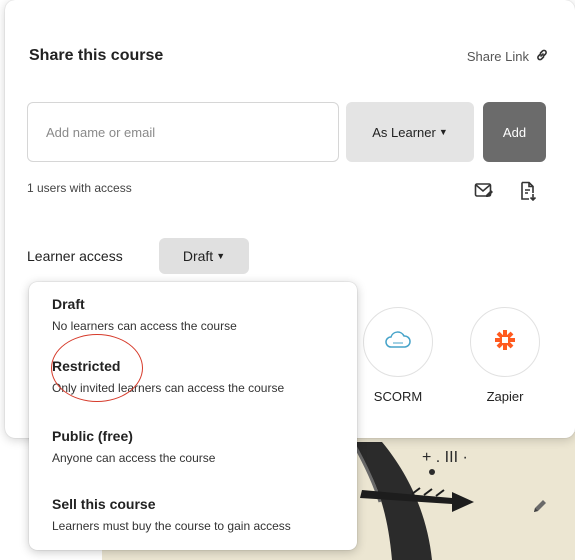 The width and height of the screenshot is (575, 560). Describe the element at coordinates (540, 506) in the screenshot. I see `edit-pencil-icon` at that location.